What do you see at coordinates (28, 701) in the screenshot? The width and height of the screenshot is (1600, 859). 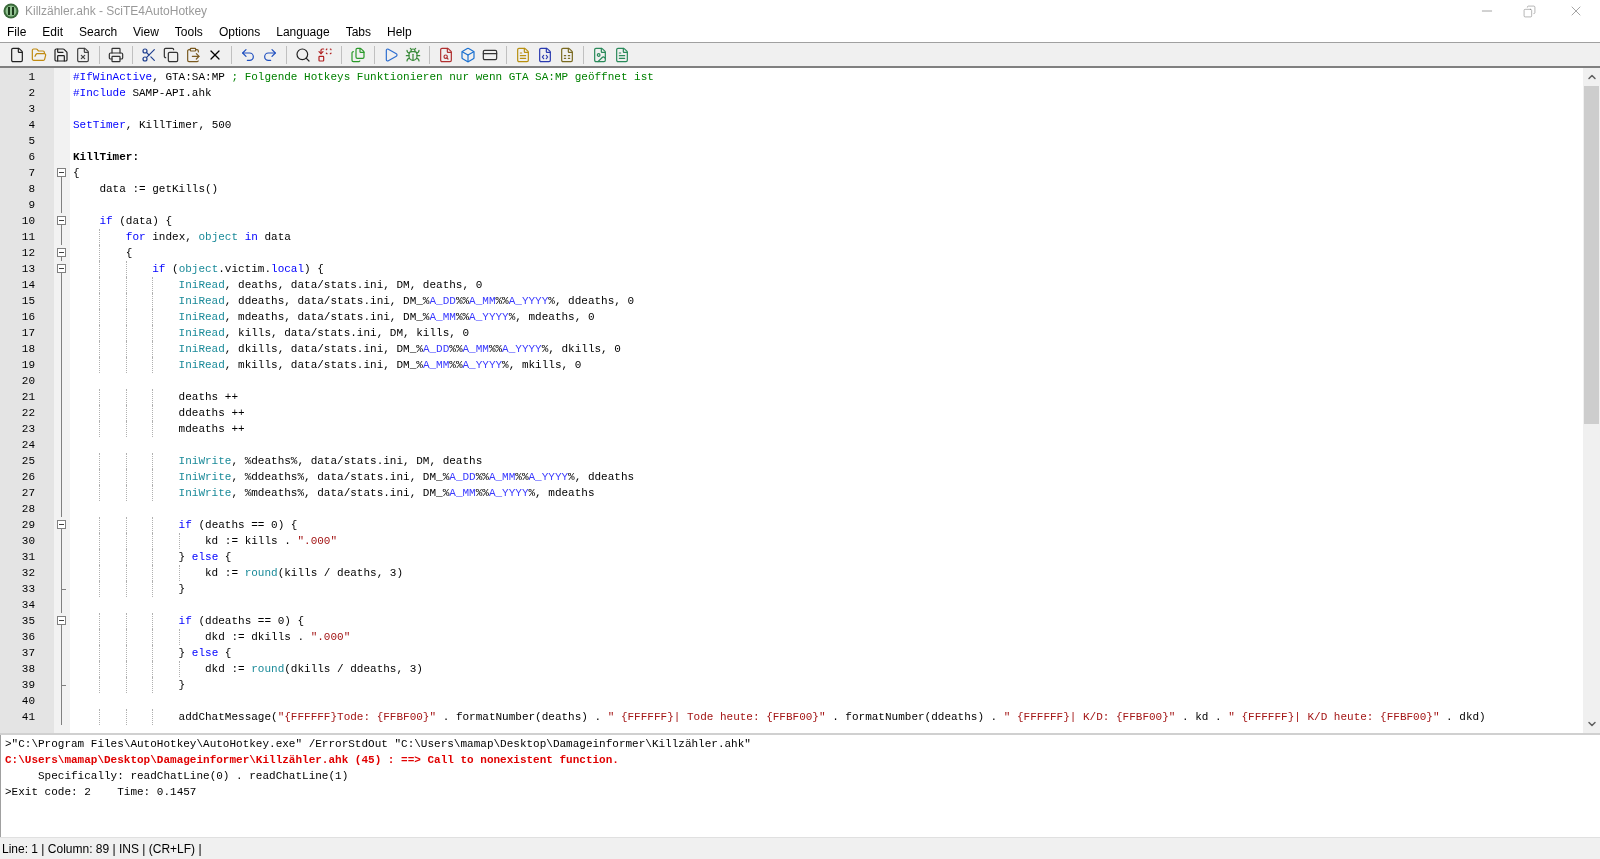 I see `line-number: 40` at bounding box center [28, 701].